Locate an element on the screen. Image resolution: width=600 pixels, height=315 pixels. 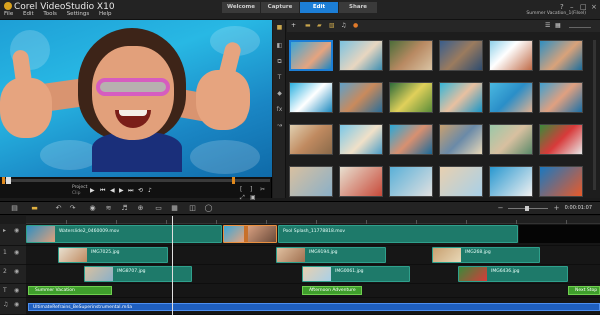
maximize-icon: □ is located at coordinates (583, 7).